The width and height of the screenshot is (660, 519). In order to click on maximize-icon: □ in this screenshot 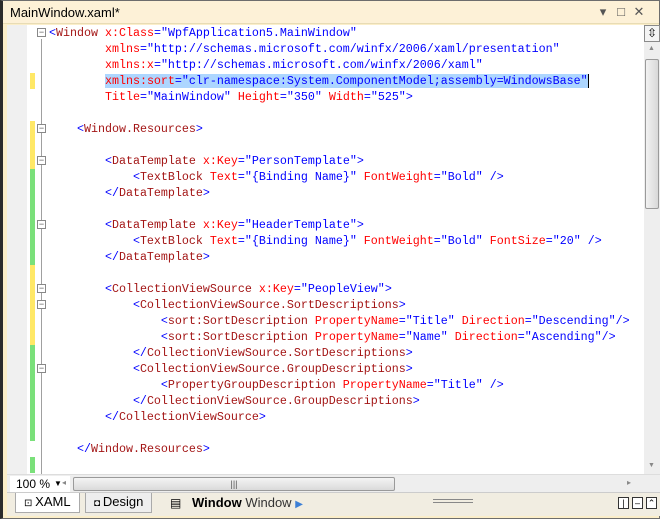, I will do `click(621, 11)`.